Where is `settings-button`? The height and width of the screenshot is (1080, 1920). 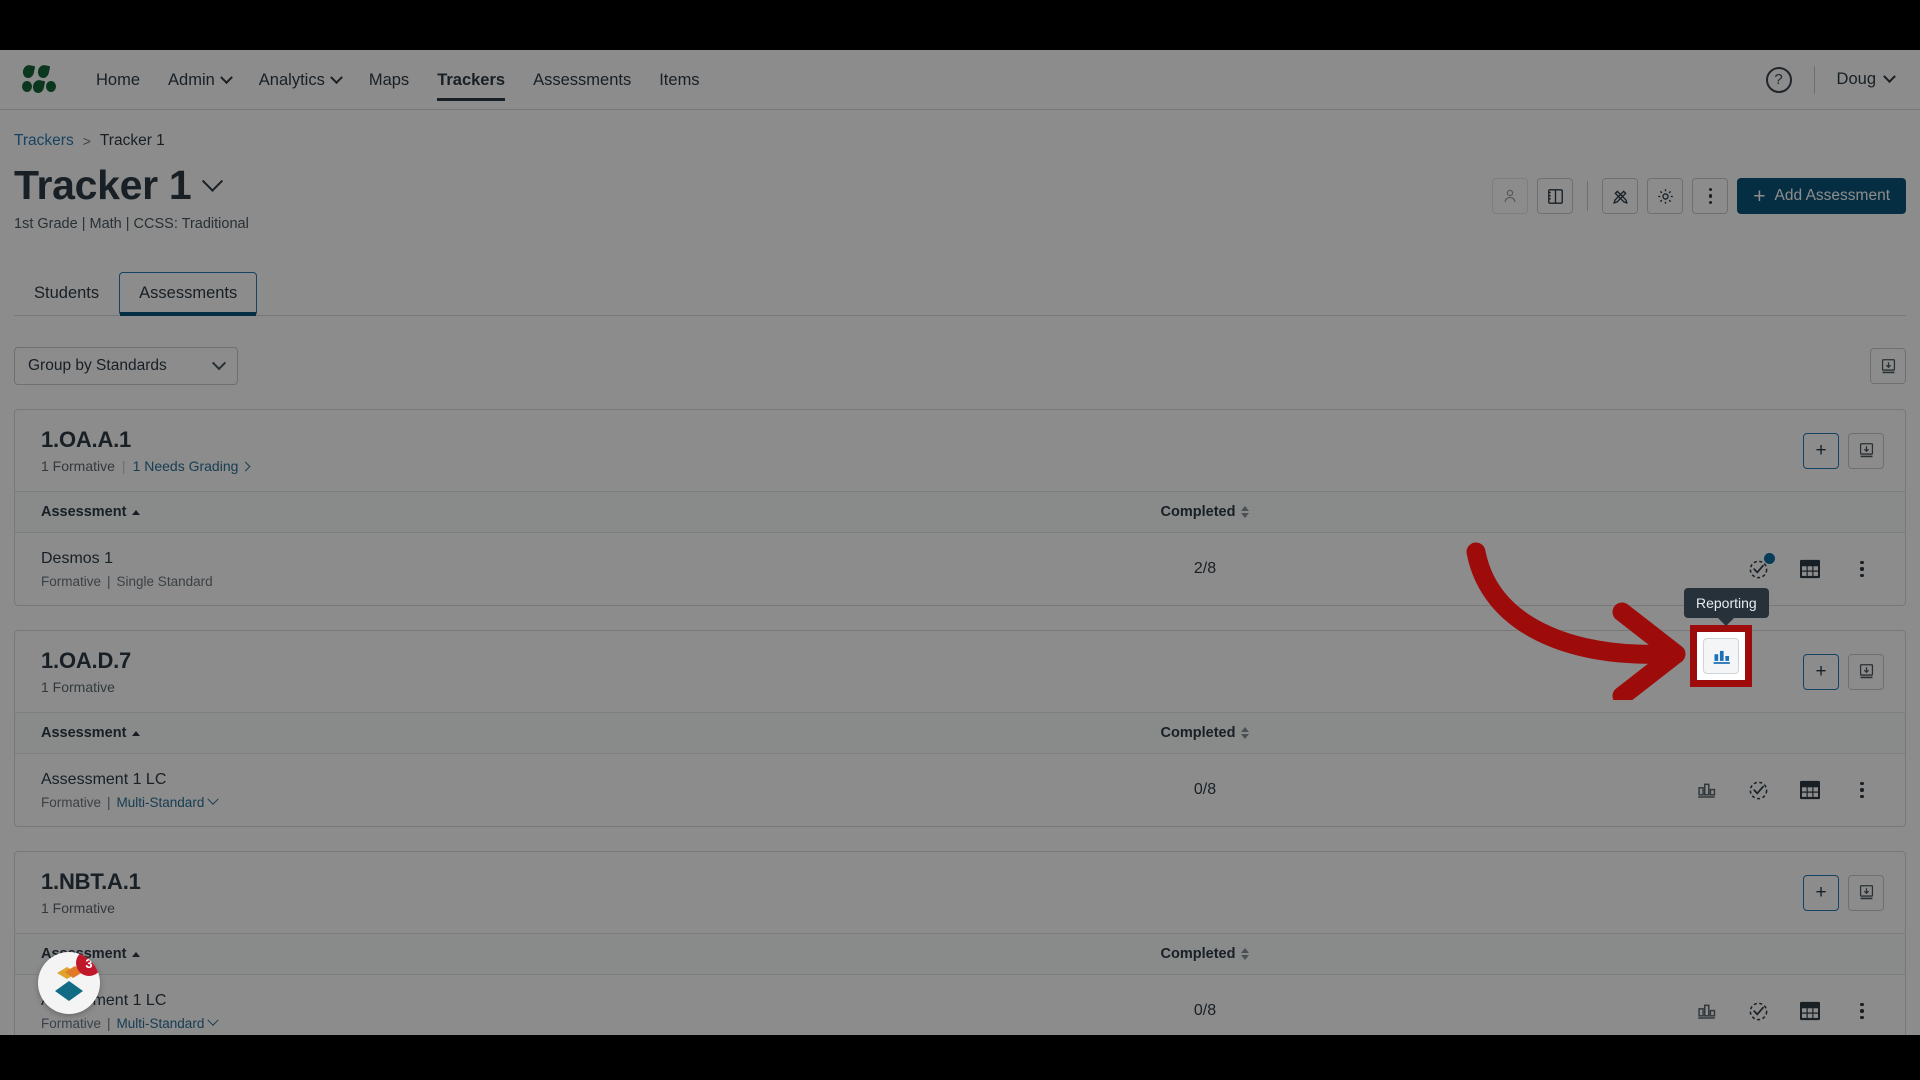 settings-button is located at coordinates (1665, 196).